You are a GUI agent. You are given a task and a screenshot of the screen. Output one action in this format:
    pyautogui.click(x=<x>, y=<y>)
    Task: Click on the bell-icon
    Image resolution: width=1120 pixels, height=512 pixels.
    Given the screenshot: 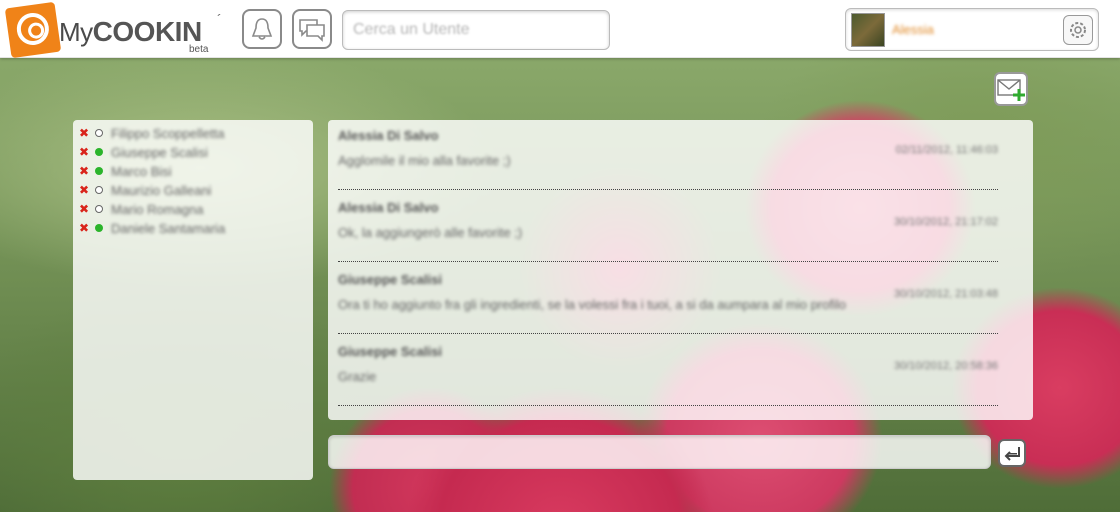 What is the action you would take?
    pyautogui.click(x=262, y=29)
    